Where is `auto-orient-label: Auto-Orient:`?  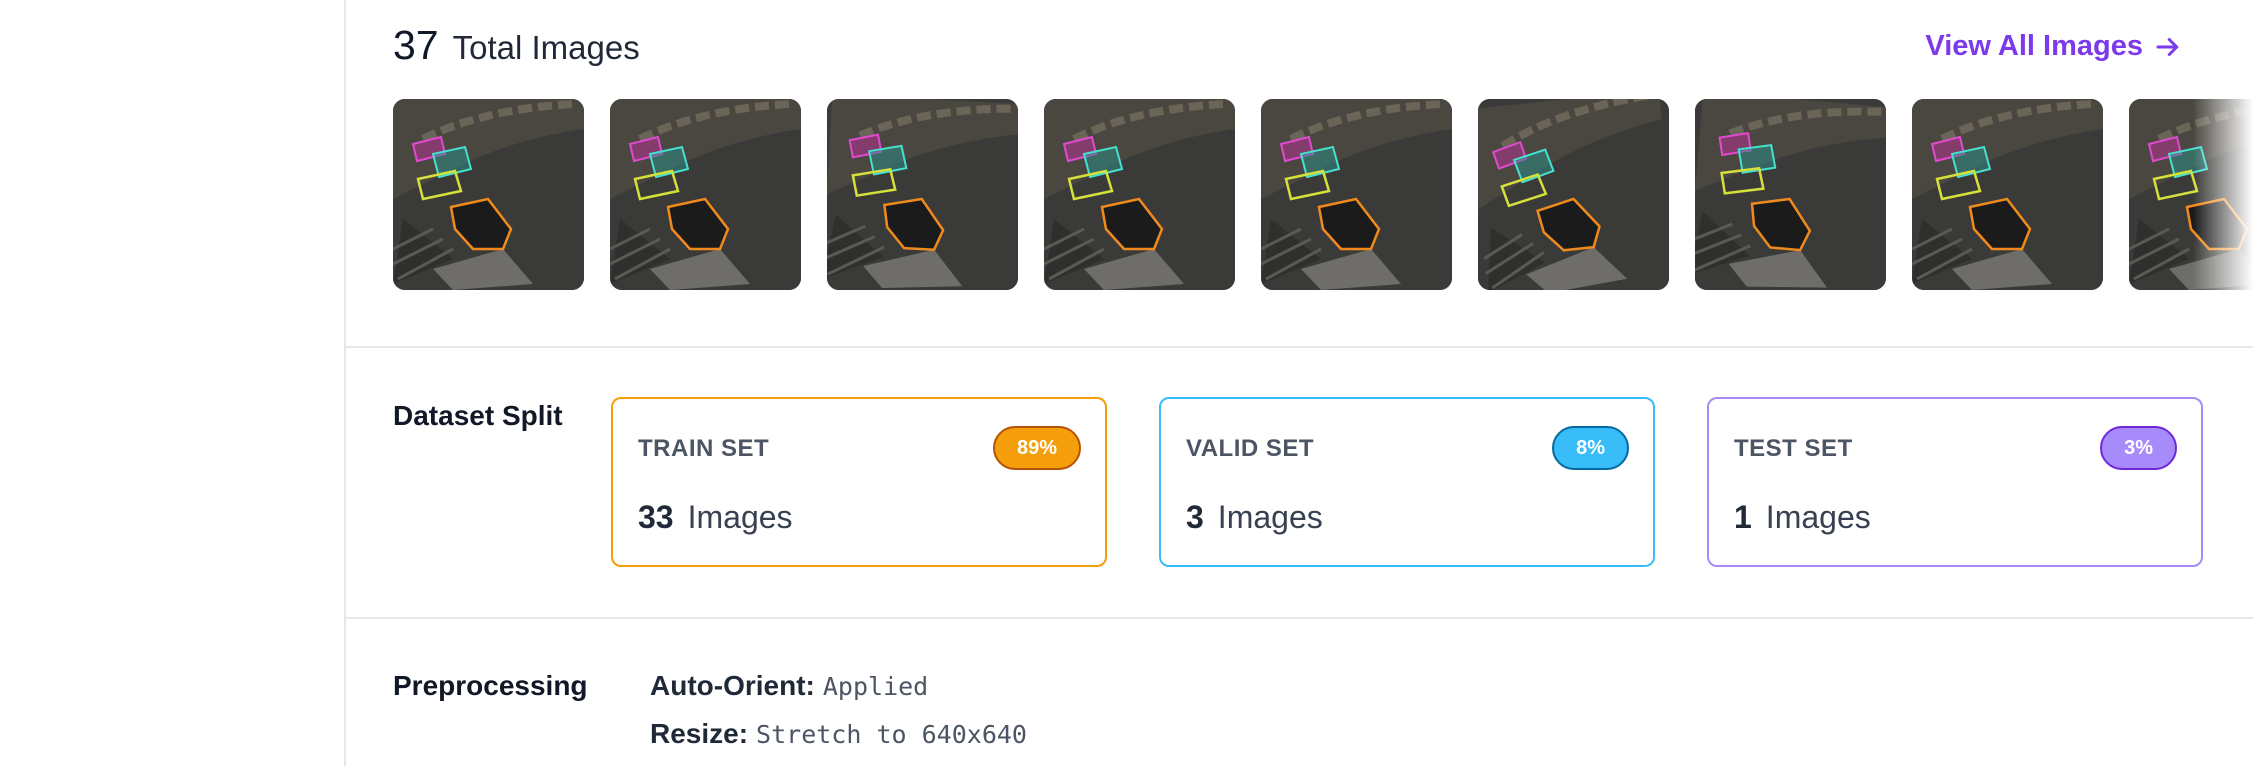 auto-orient-label: Auto-Orient: is located at coordinates (732, 685).